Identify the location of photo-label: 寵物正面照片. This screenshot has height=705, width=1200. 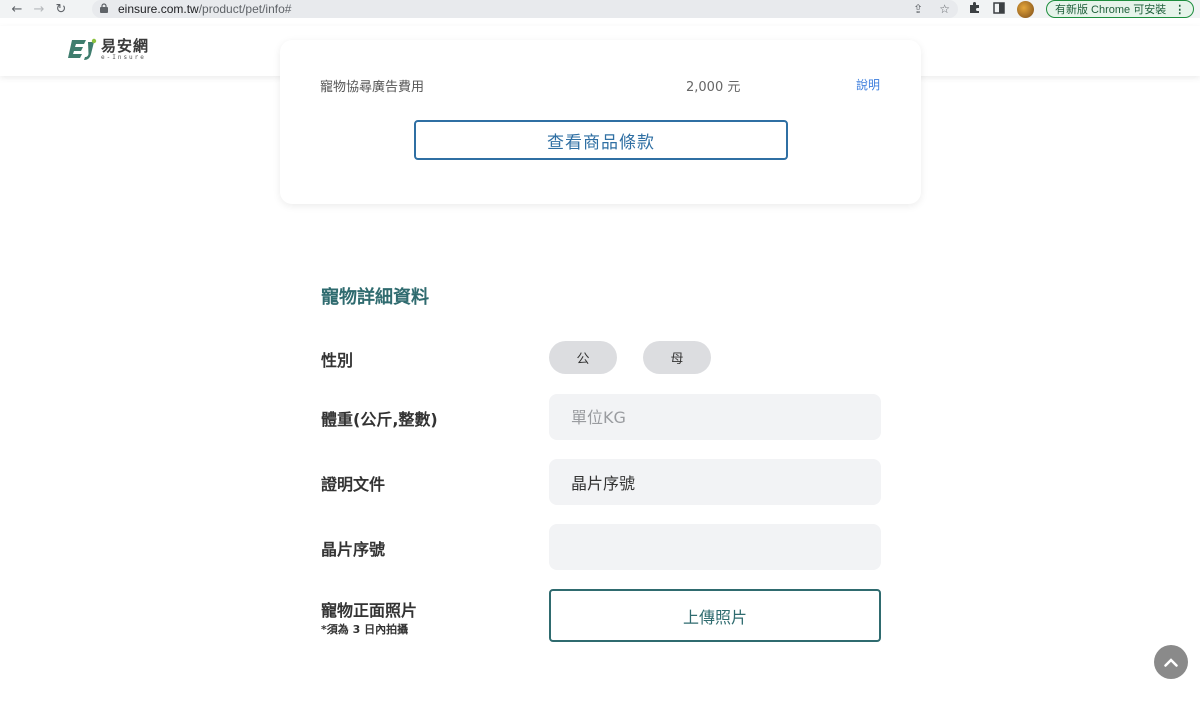
(369, 610).